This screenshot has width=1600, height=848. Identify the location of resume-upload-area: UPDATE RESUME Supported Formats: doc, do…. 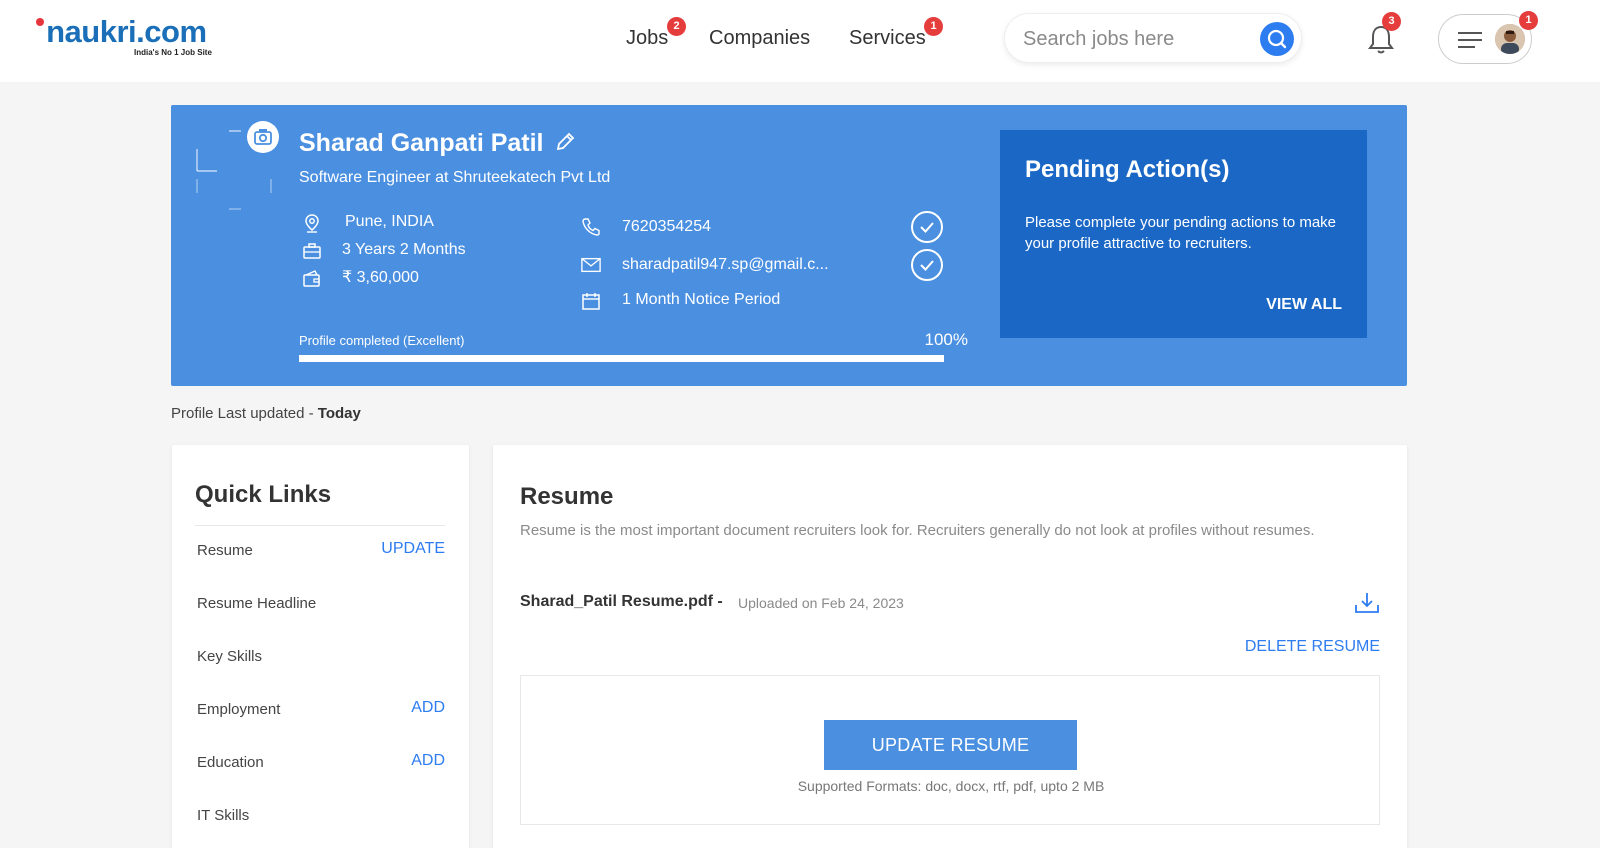
(950, 750).